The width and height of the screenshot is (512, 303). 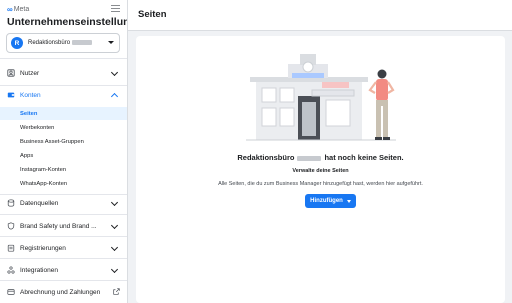 I want to click on data-sources-icon, so click(x=11, y=203).